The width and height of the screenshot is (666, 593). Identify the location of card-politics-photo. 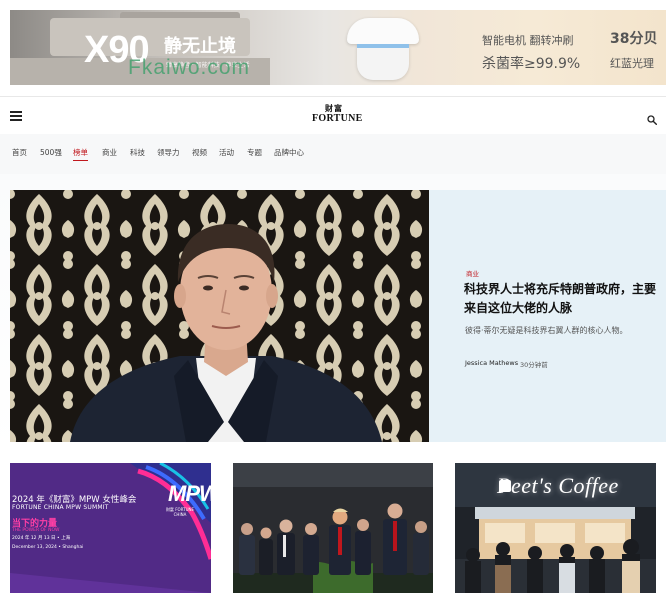
(333, 528).